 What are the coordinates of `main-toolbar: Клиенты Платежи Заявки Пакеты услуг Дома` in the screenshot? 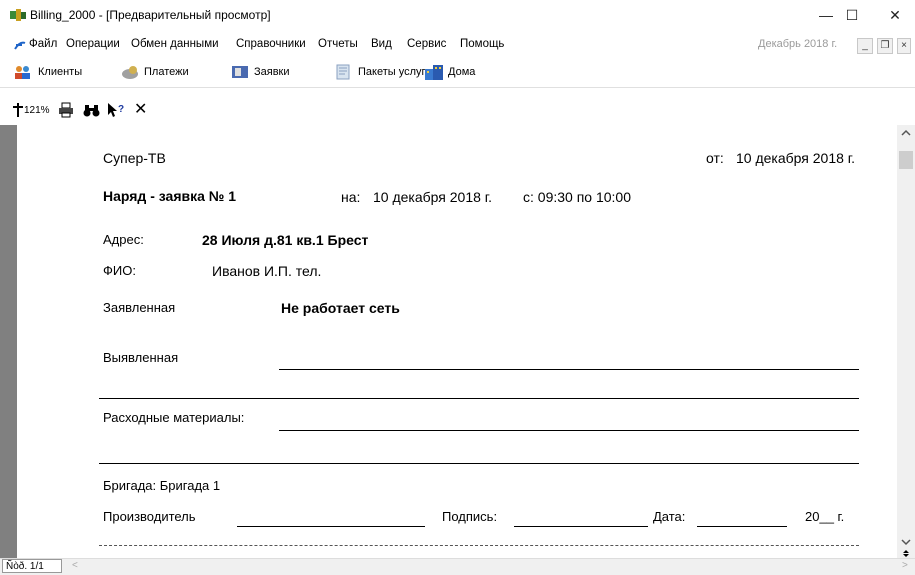 It's located at (457, 72).